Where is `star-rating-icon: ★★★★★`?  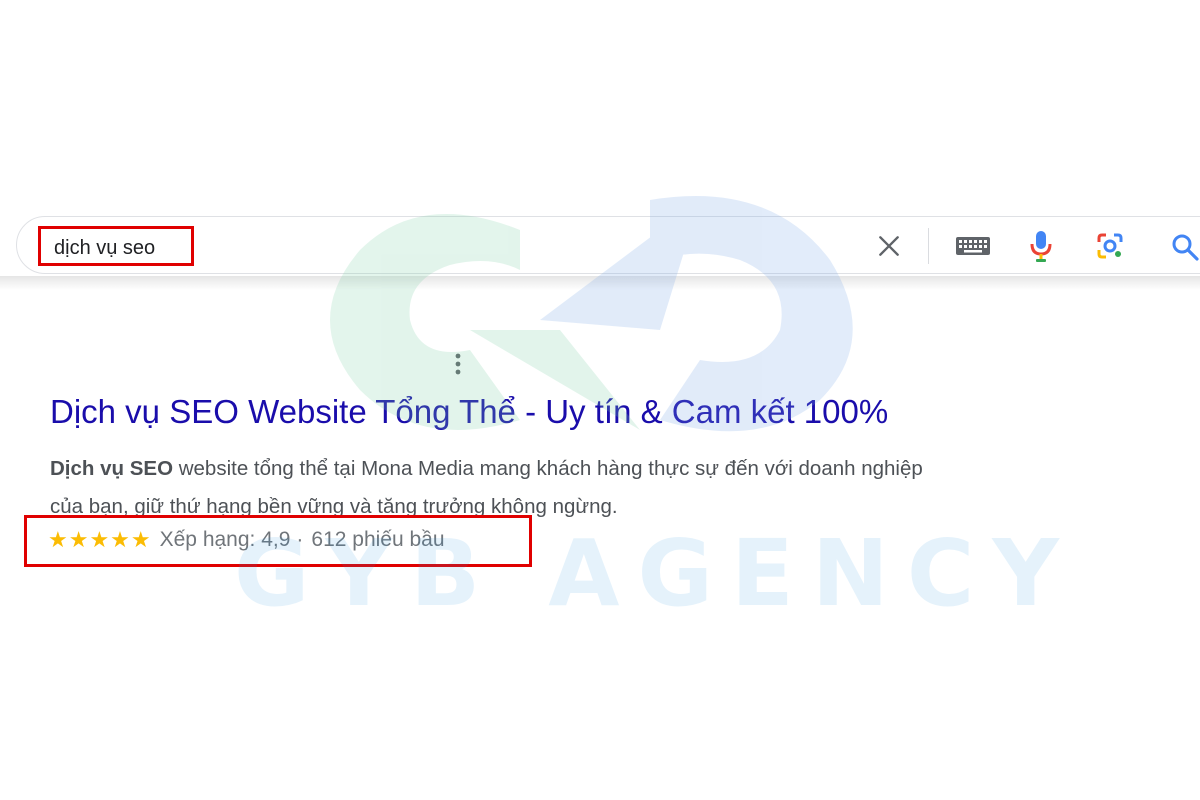
star-rating-icon: ★★★★★ is located at coordinates (100, 539).